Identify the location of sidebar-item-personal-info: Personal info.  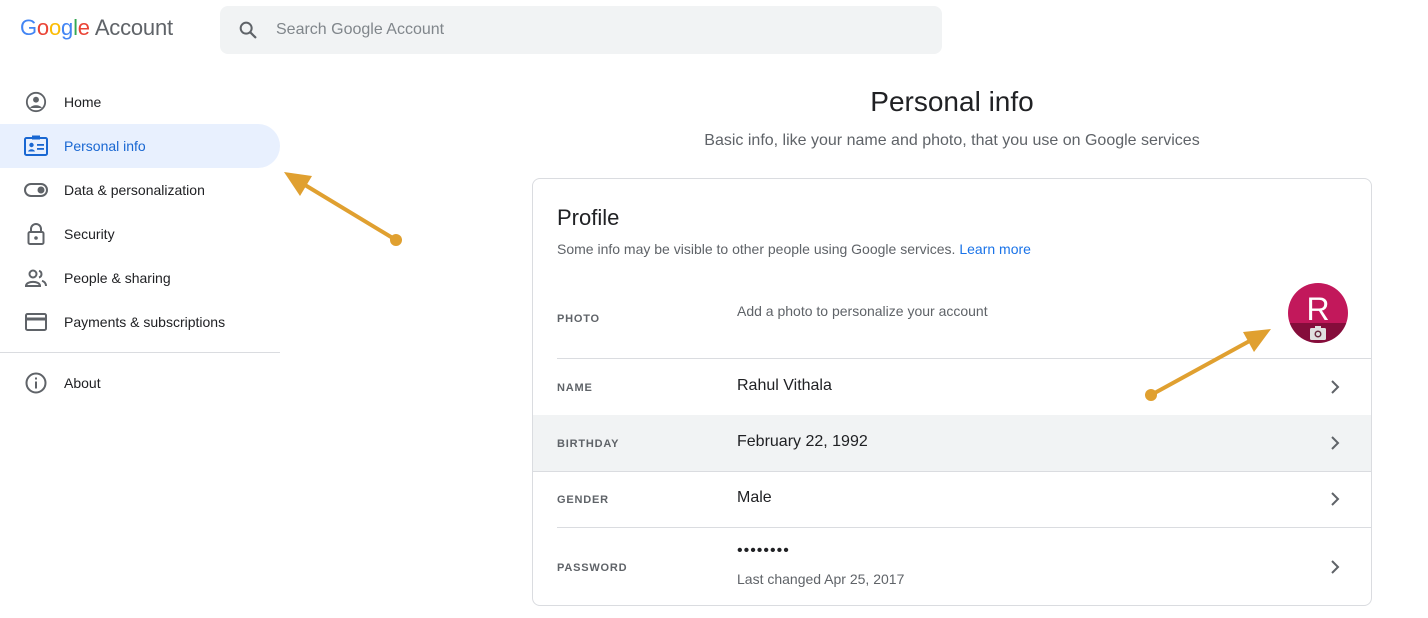
(140, 146).